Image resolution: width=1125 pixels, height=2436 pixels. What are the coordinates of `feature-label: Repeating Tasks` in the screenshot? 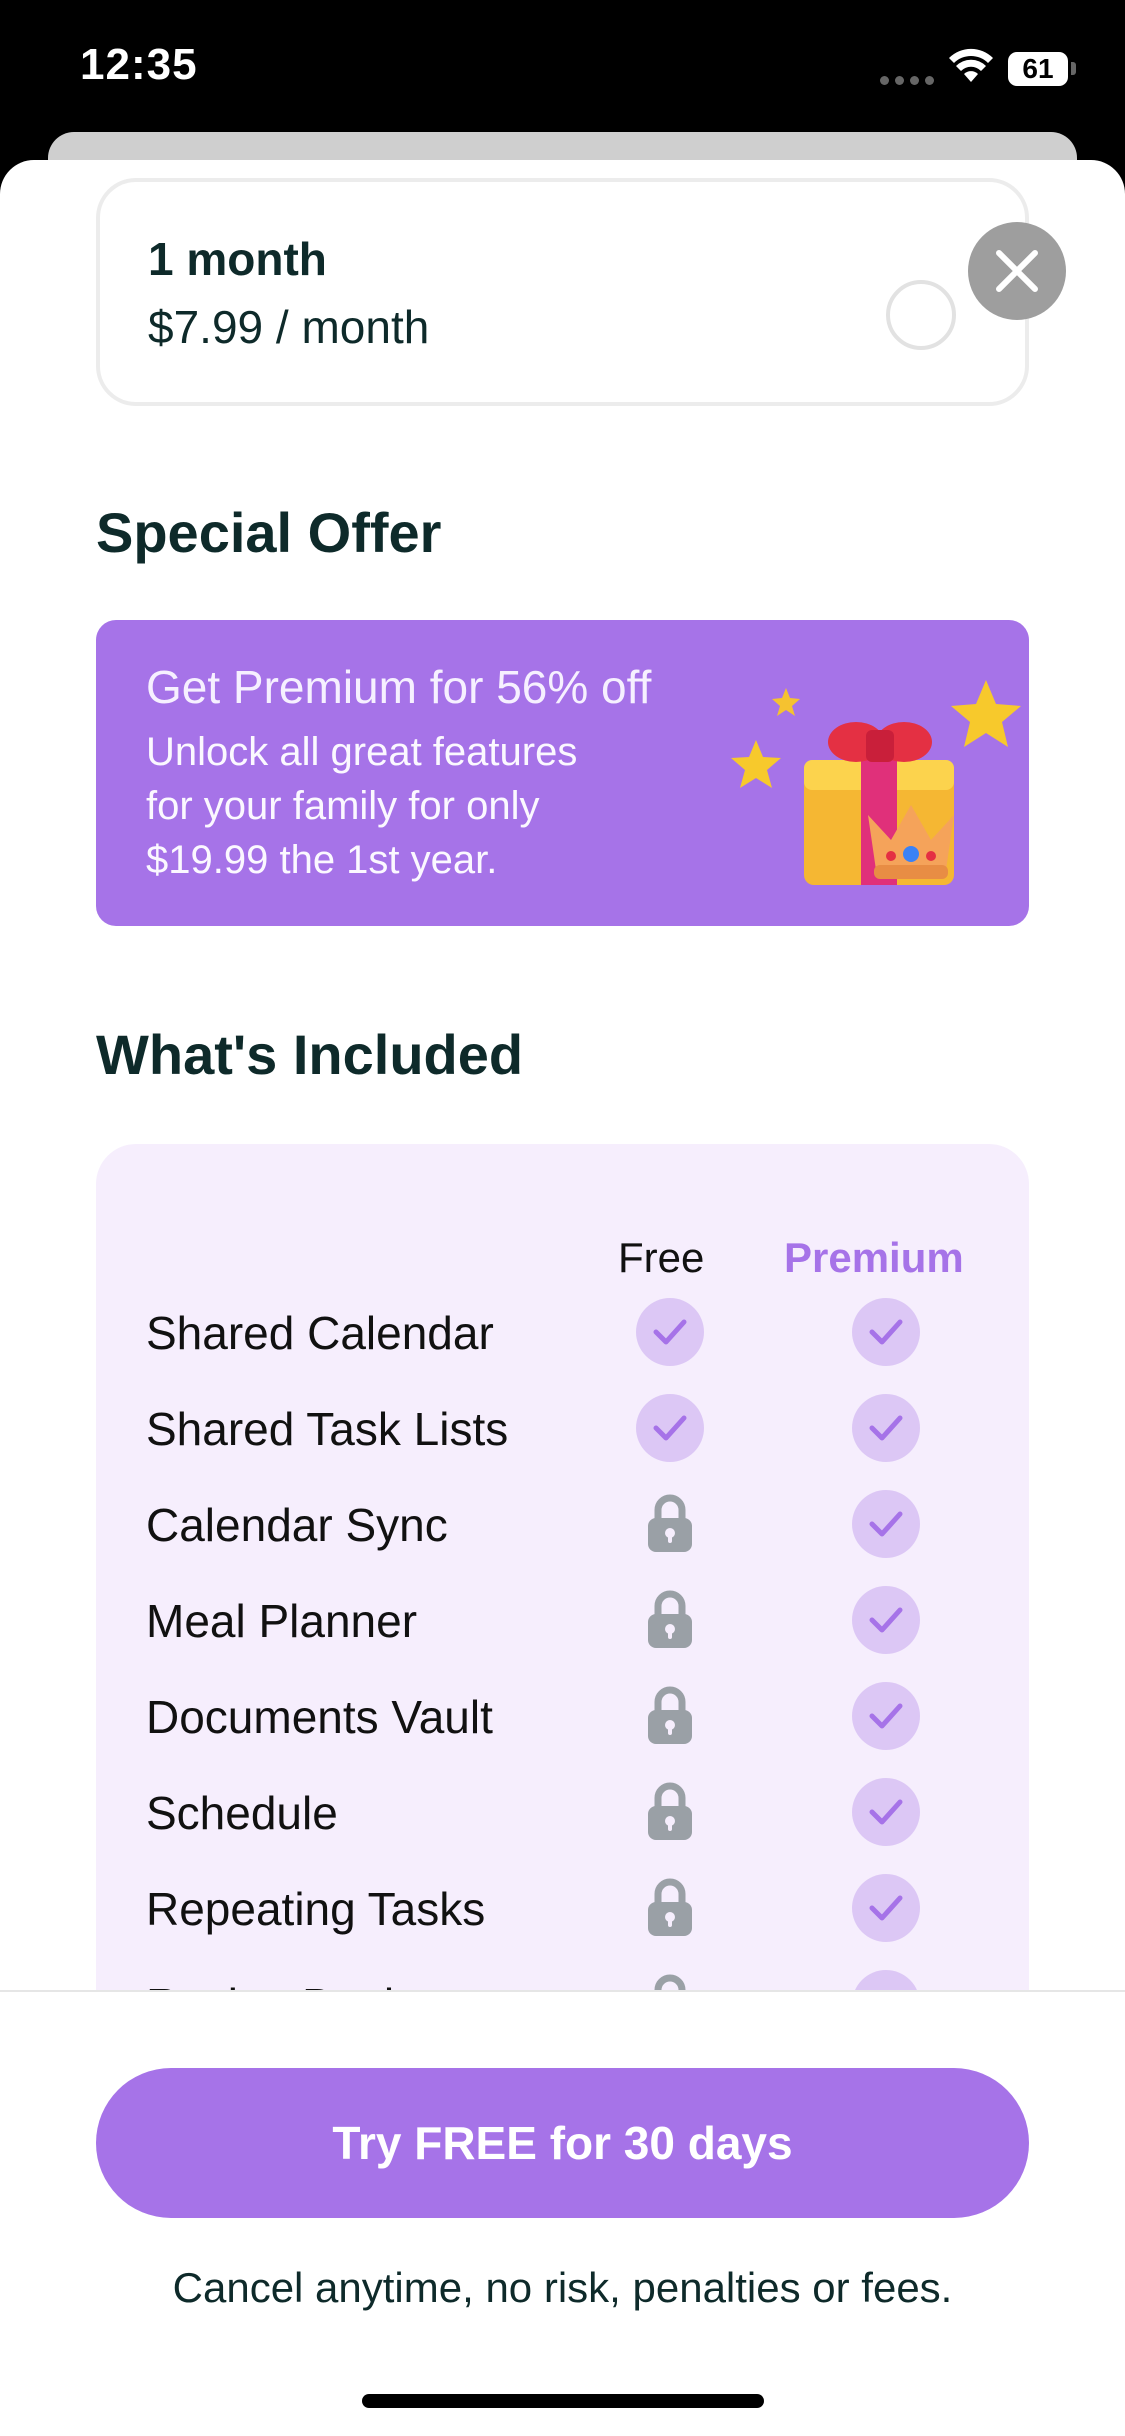 It's located at (316, 1909).